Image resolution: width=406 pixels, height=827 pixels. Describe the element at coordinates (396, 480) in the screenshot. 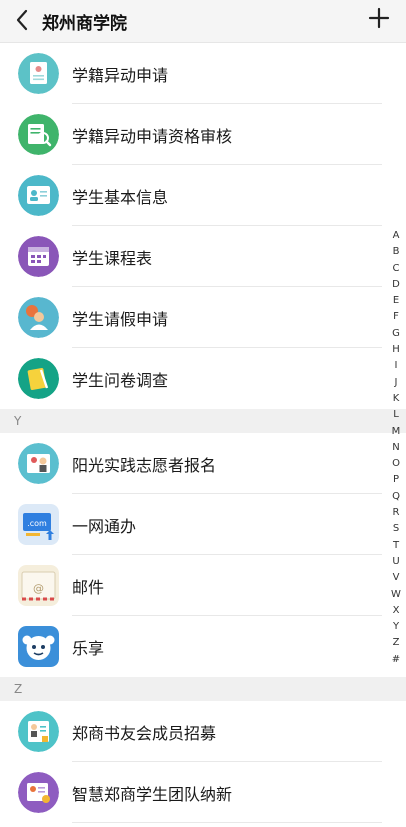

I see `index-letter: P` at that location.